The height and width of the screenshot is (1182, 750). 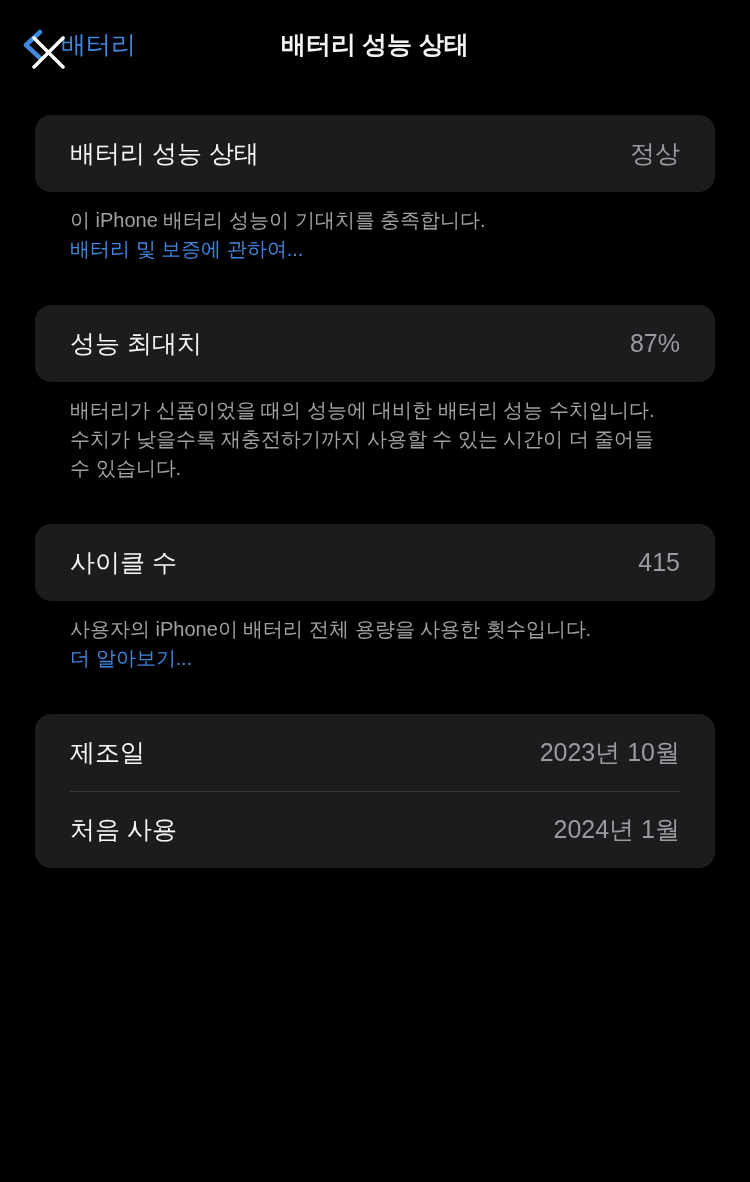 I want to click on row-value: 415, so click(x=659, y=562).